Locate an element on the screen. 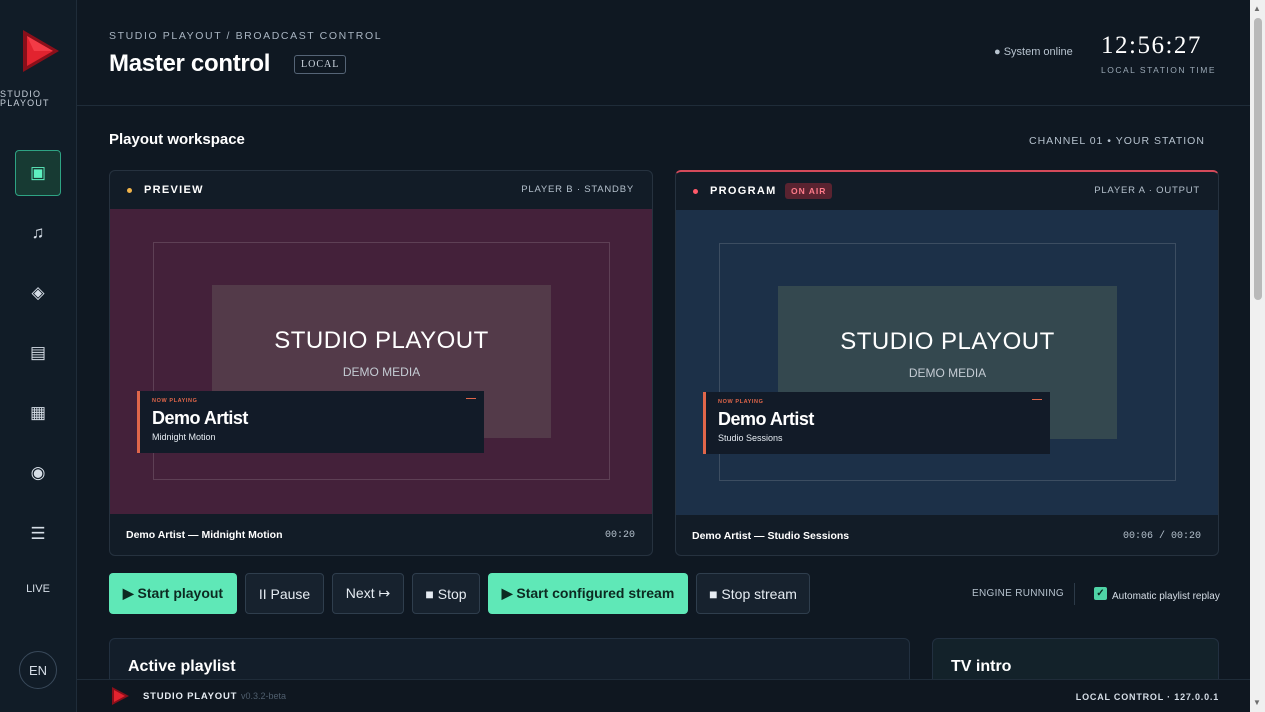 The width and height of the screenshot is (1265, 712). program-lower-third: NOW PLAYING Demo Artist Studio Sessions is located at coordinates (876, 423).